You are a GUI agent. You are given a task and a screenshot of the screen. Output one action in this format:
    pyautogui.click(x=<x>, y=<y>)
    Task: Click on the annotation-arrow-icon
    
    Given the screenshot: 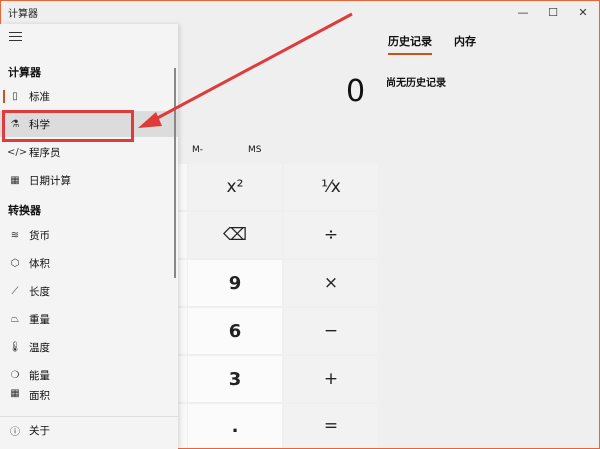 What is the action you would take?
    pyautogui.click(x=245, y=70)
    